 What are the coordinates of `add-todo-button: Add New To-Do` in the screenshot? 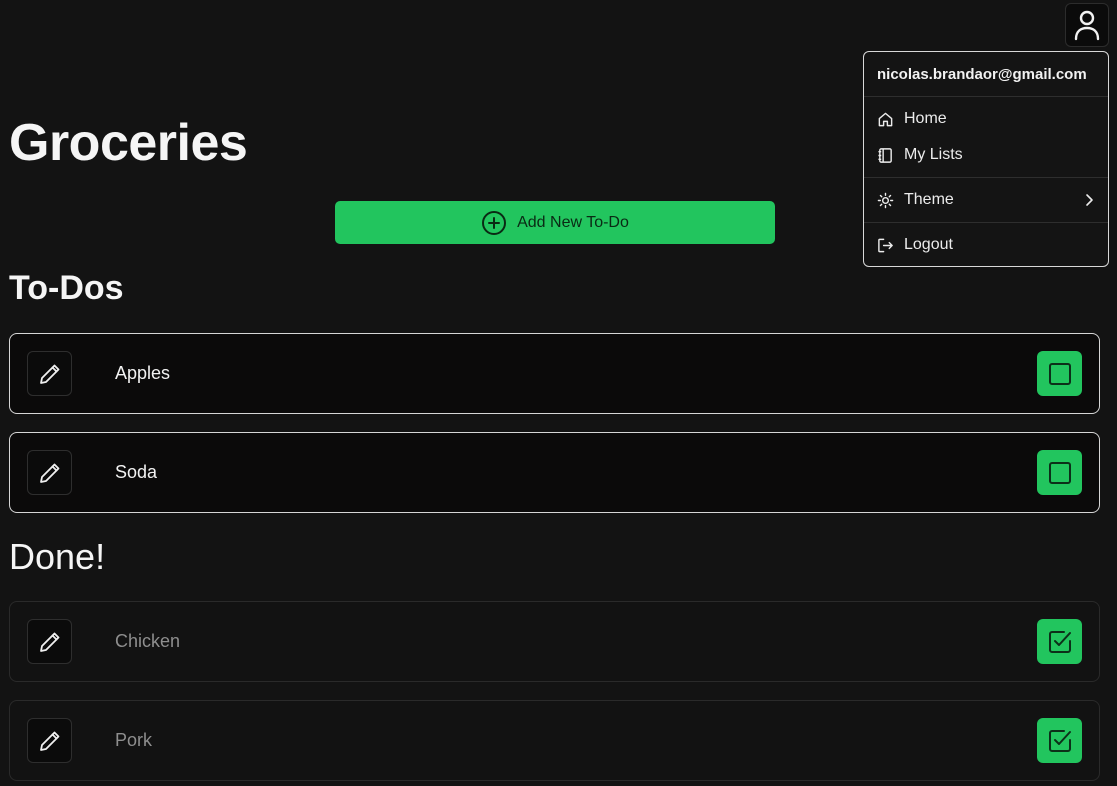 It's located at (555, 222).